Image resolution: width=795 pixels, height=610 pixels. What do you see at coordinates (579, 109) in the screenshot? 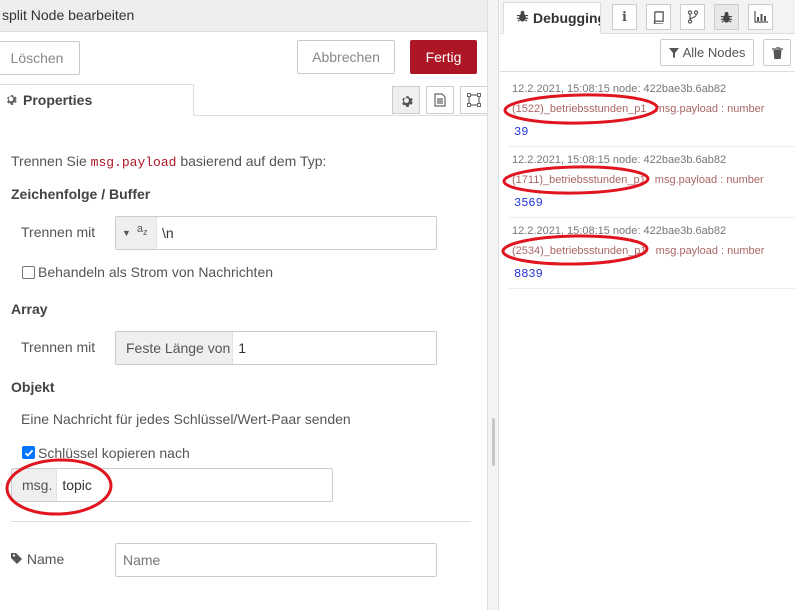
I see `message-topic: (1522)_betriebsstunden_p1` at bounding box center [579, 109].